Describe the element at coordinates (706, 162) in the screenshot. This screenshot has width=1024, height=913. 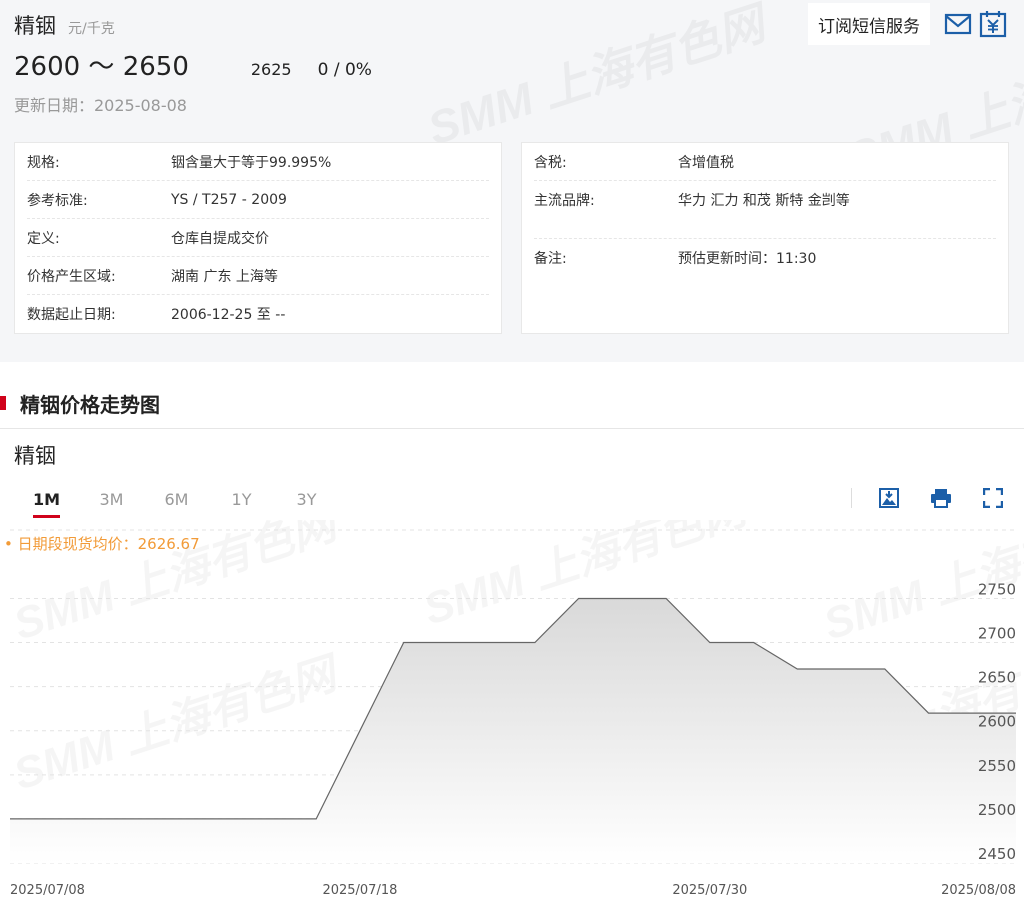
I see `spec-value: 含增值税` at that location.